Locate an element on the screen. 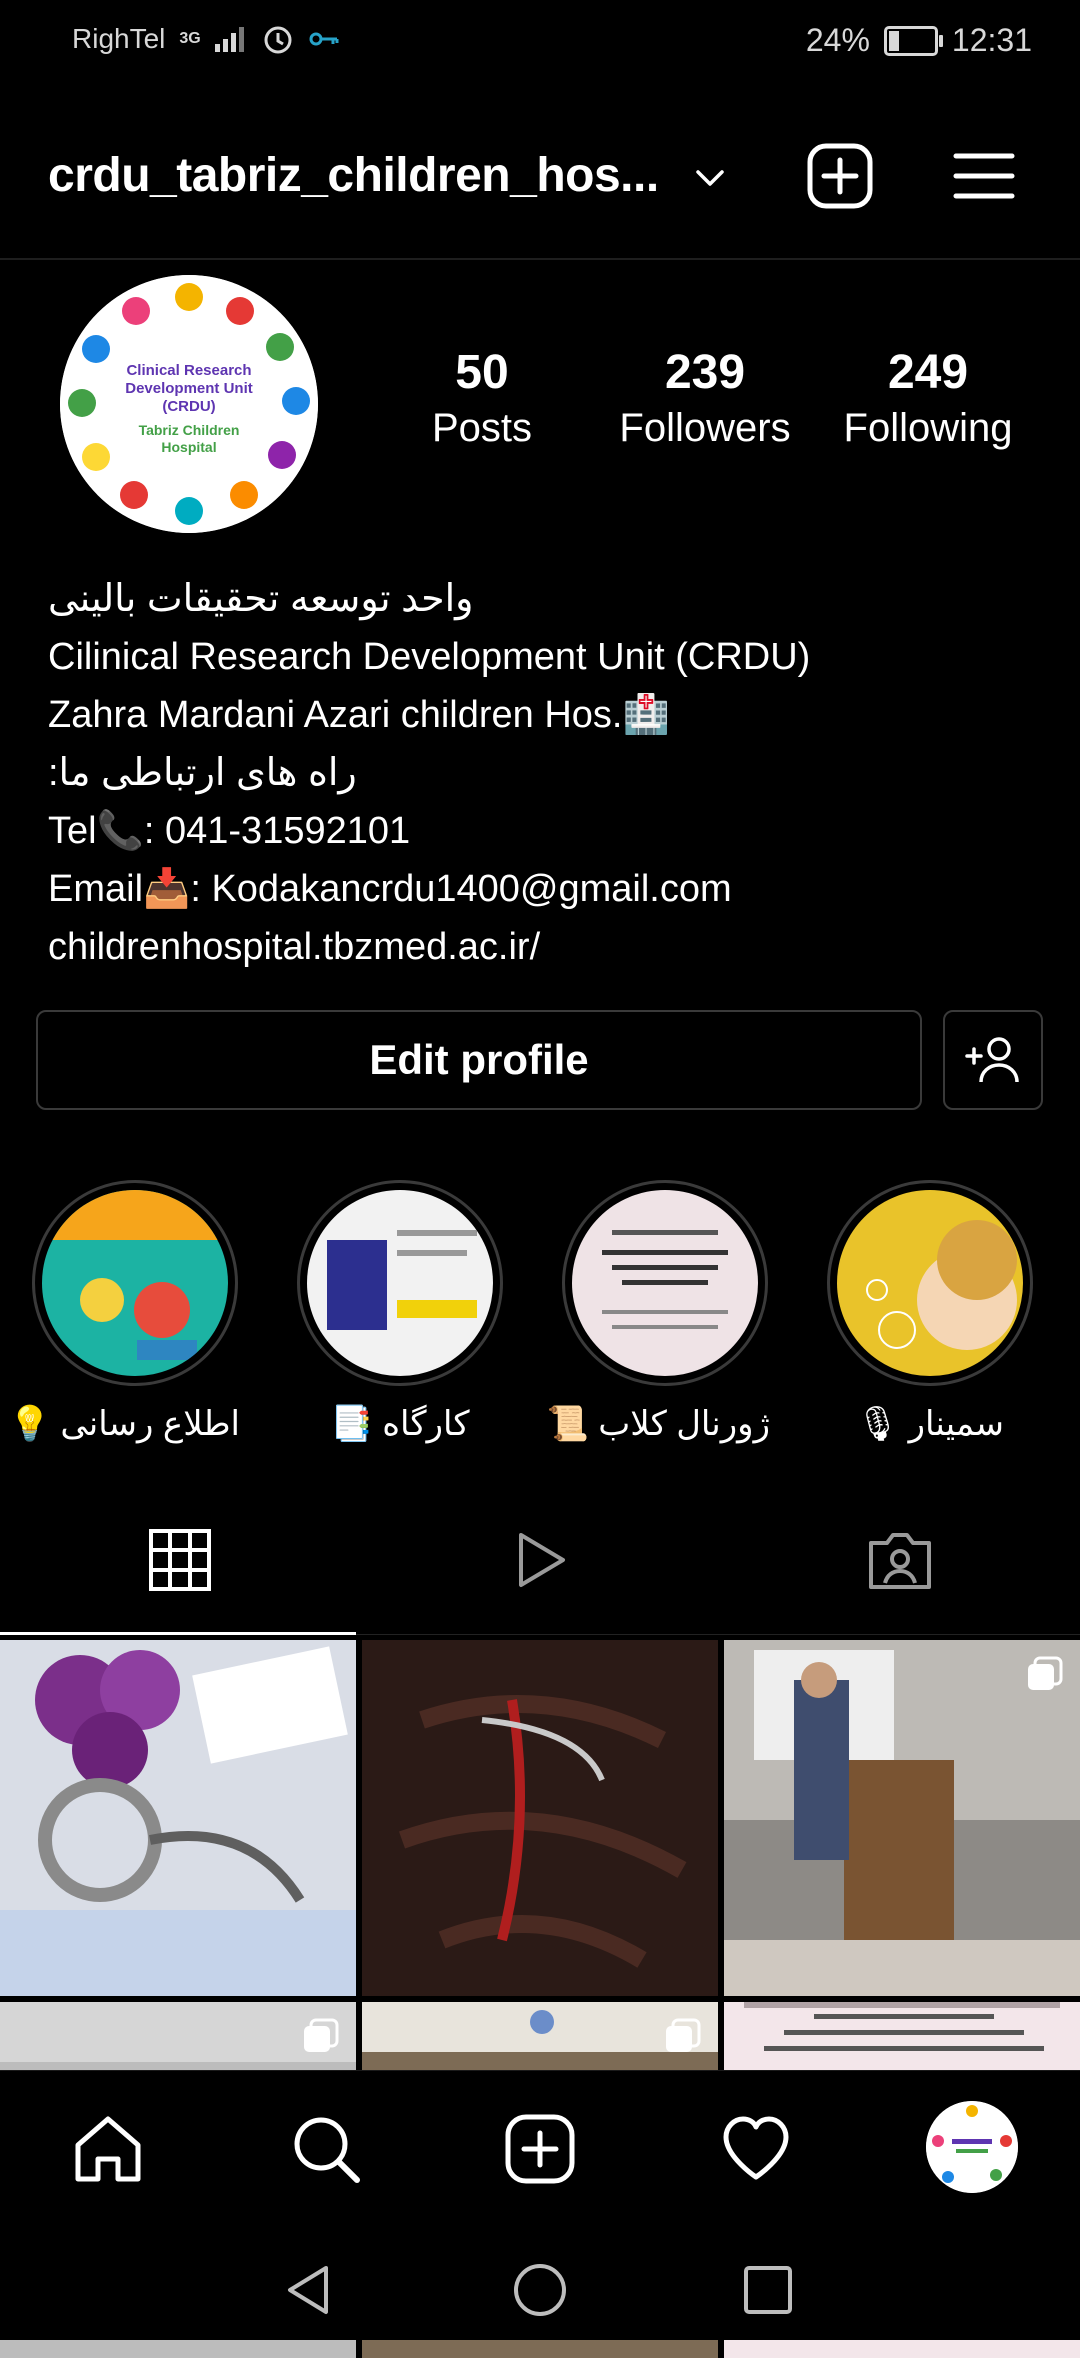  signal-icon is located at coordinates (229, 39).